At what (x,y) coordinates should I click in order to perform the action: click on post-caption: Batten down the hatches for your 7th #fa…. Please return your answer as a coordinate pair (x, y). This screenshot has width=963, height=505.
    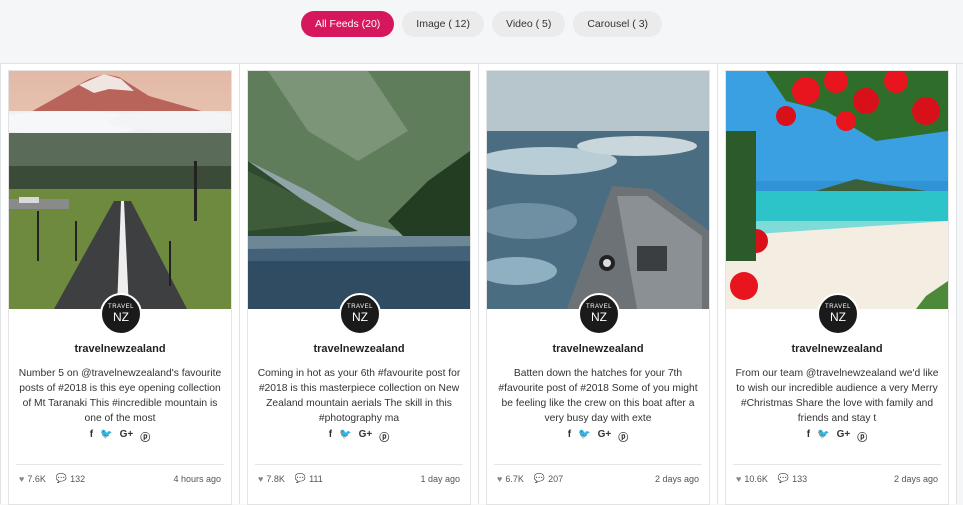
    Looking at the image, I should click on (598, 396).